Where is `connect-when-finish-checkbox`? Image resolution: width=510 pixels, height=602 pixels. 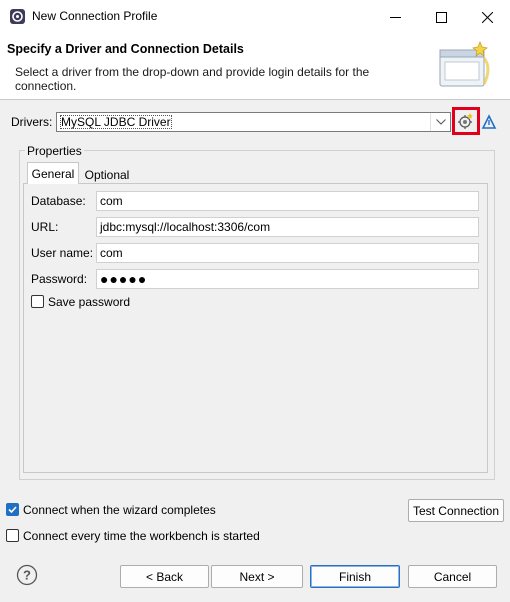 connect-when-finish-checkbox is located at coordinates (12, 509).